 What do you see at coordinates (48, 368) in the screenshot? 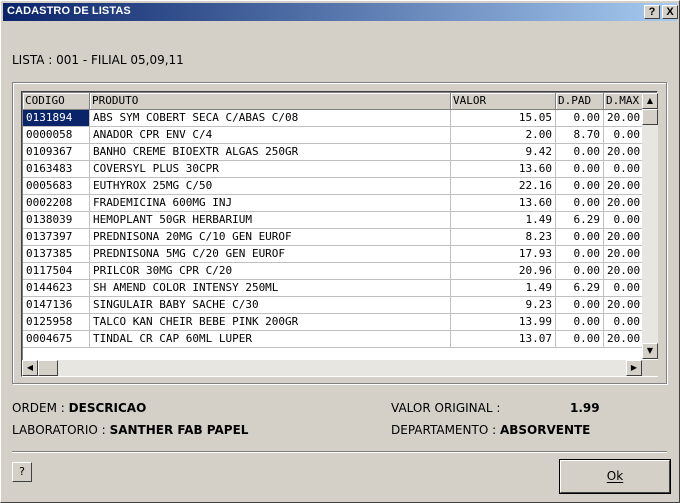
I see `horizontal-scroll-thumb` at bounding box center [48, 368].